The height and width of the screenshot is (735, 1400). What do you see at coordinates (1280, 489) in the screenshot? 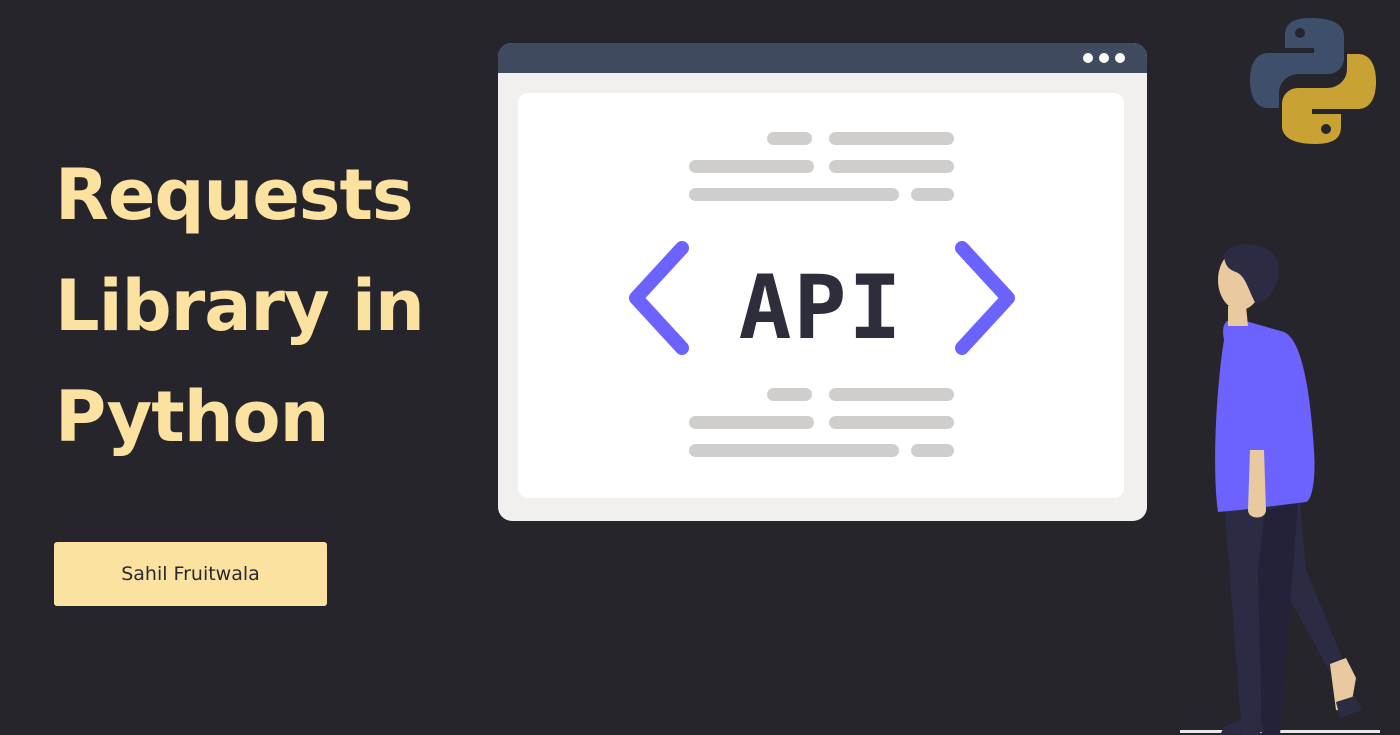
I see `person-illustration` at bounding box center [1280, 489].